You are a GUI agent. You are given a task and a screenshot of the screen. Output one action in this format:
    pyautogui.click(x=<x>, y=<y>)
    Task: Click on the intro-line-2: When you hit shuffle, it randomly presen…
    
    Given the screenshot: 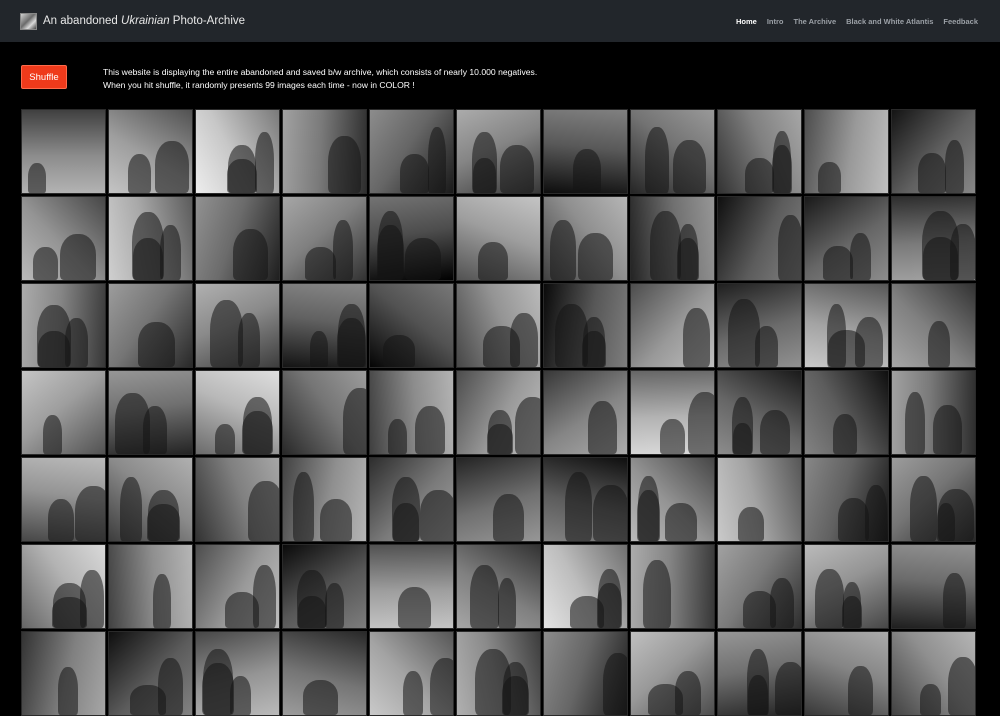 What is the action you would take?
    pyautogui.click(x=259, y=85)
    